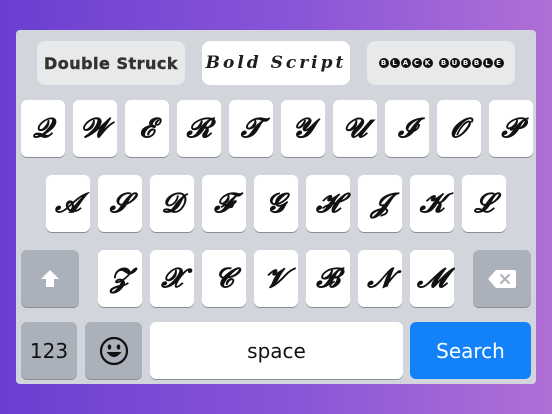 The image size is (552, 414). Describe the element at coordinates (224, 203) in the screenshot. I see `key-f: 𝓕` at that location.